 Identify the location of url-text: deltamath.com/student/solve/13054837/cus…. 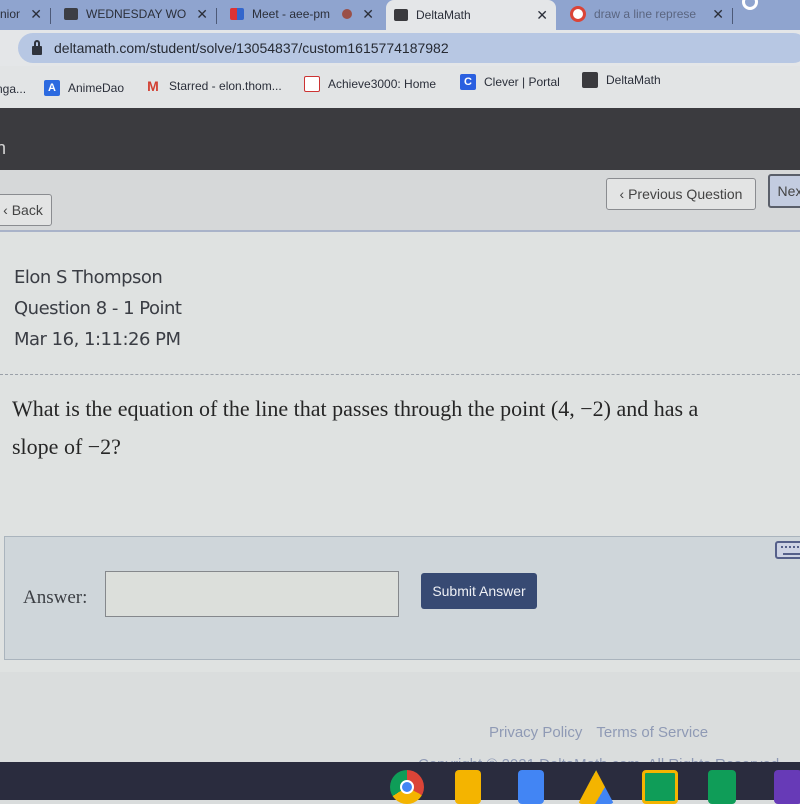
(251, 48).